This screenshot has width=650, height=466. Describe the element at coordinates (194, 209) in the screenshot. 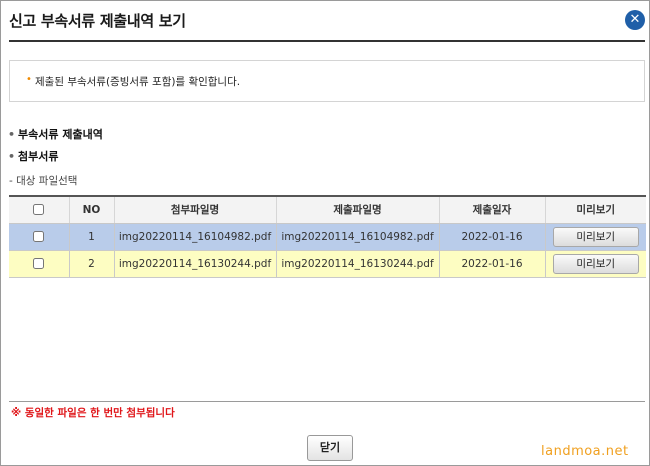

I see `col-header-attached-name: 첨부파일명` at that location.